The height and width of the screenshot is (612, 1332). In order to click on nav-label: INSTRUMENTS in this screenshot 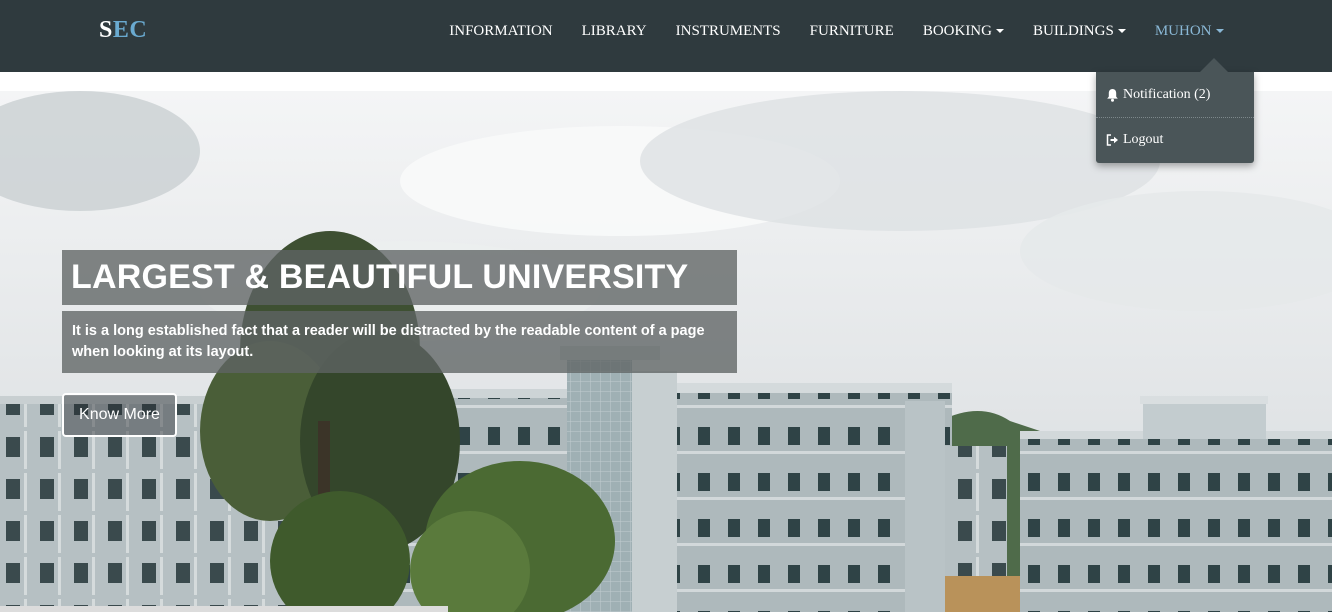, I will do `click(728, 30)`.